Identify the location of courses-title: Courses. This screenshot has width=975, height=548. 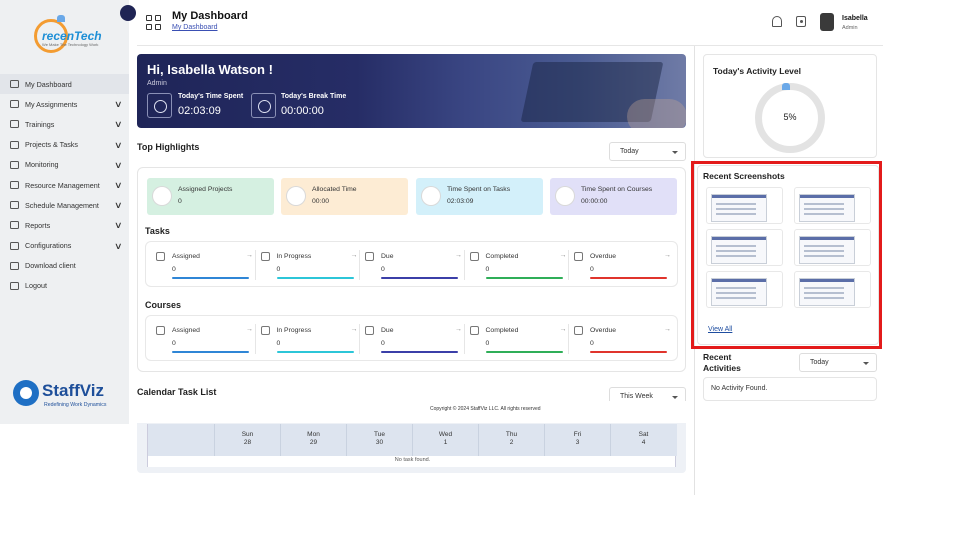
(163, 305).